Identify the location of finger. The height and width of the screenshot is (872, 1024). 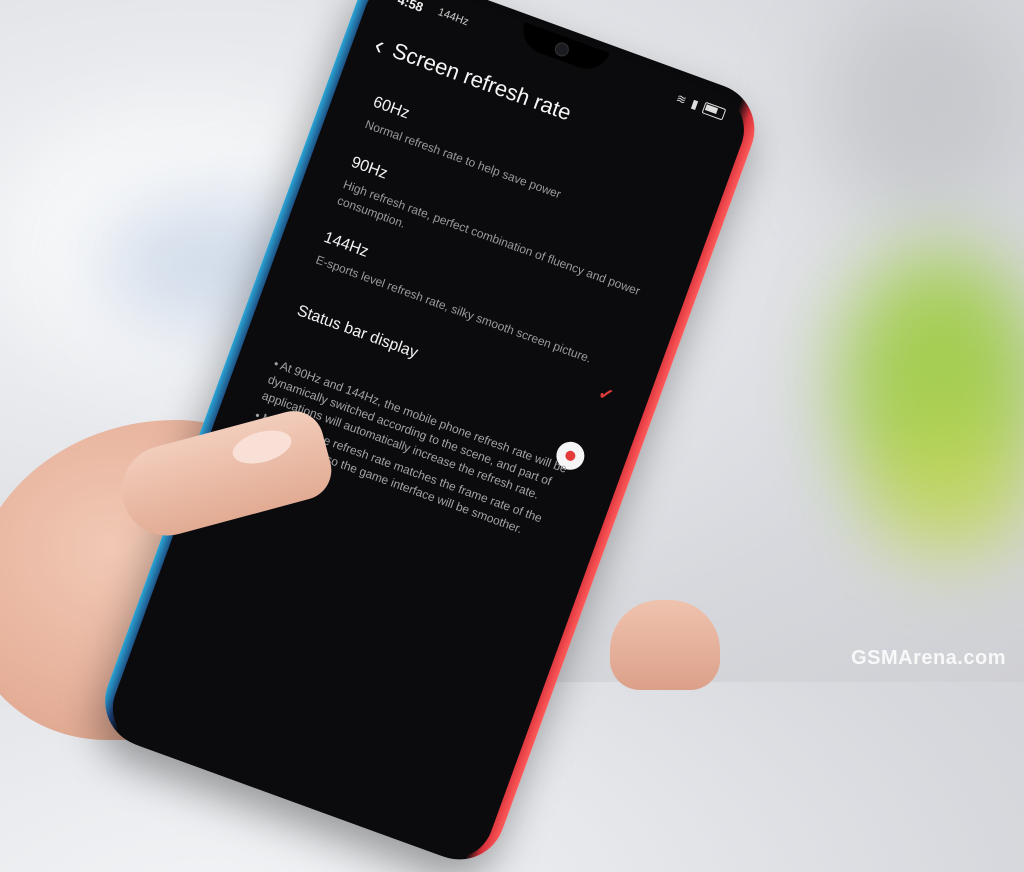
(665, 645).